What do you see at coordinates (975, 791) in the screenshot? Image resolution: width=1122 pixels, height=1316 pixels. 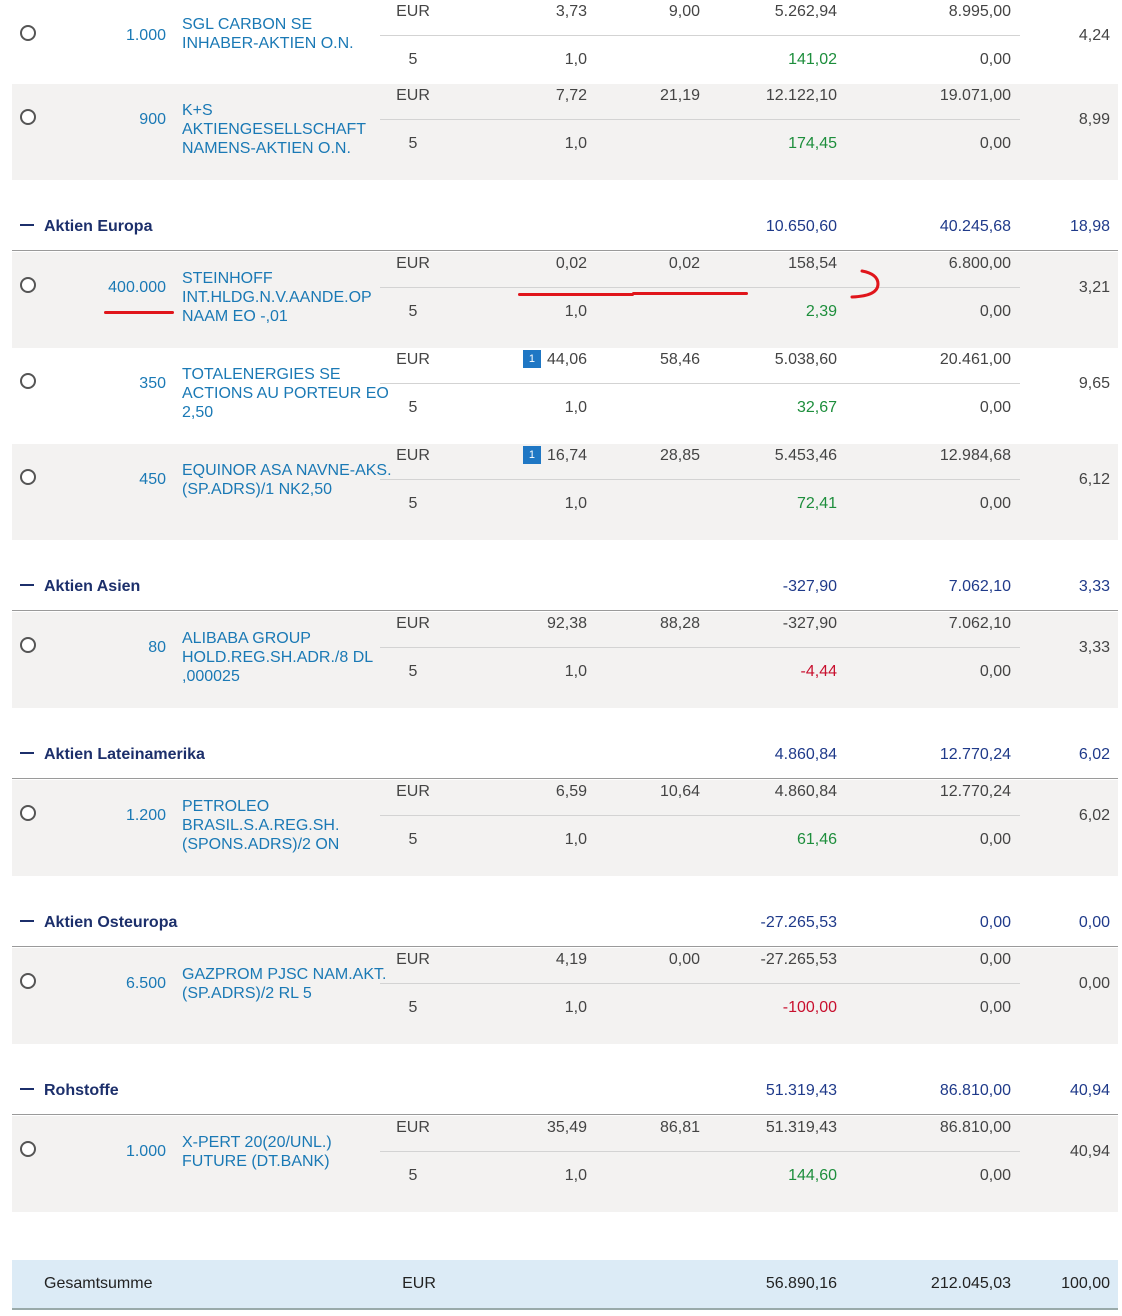 I see `market-value: 12.770,24` at bounding box center [975, 791].